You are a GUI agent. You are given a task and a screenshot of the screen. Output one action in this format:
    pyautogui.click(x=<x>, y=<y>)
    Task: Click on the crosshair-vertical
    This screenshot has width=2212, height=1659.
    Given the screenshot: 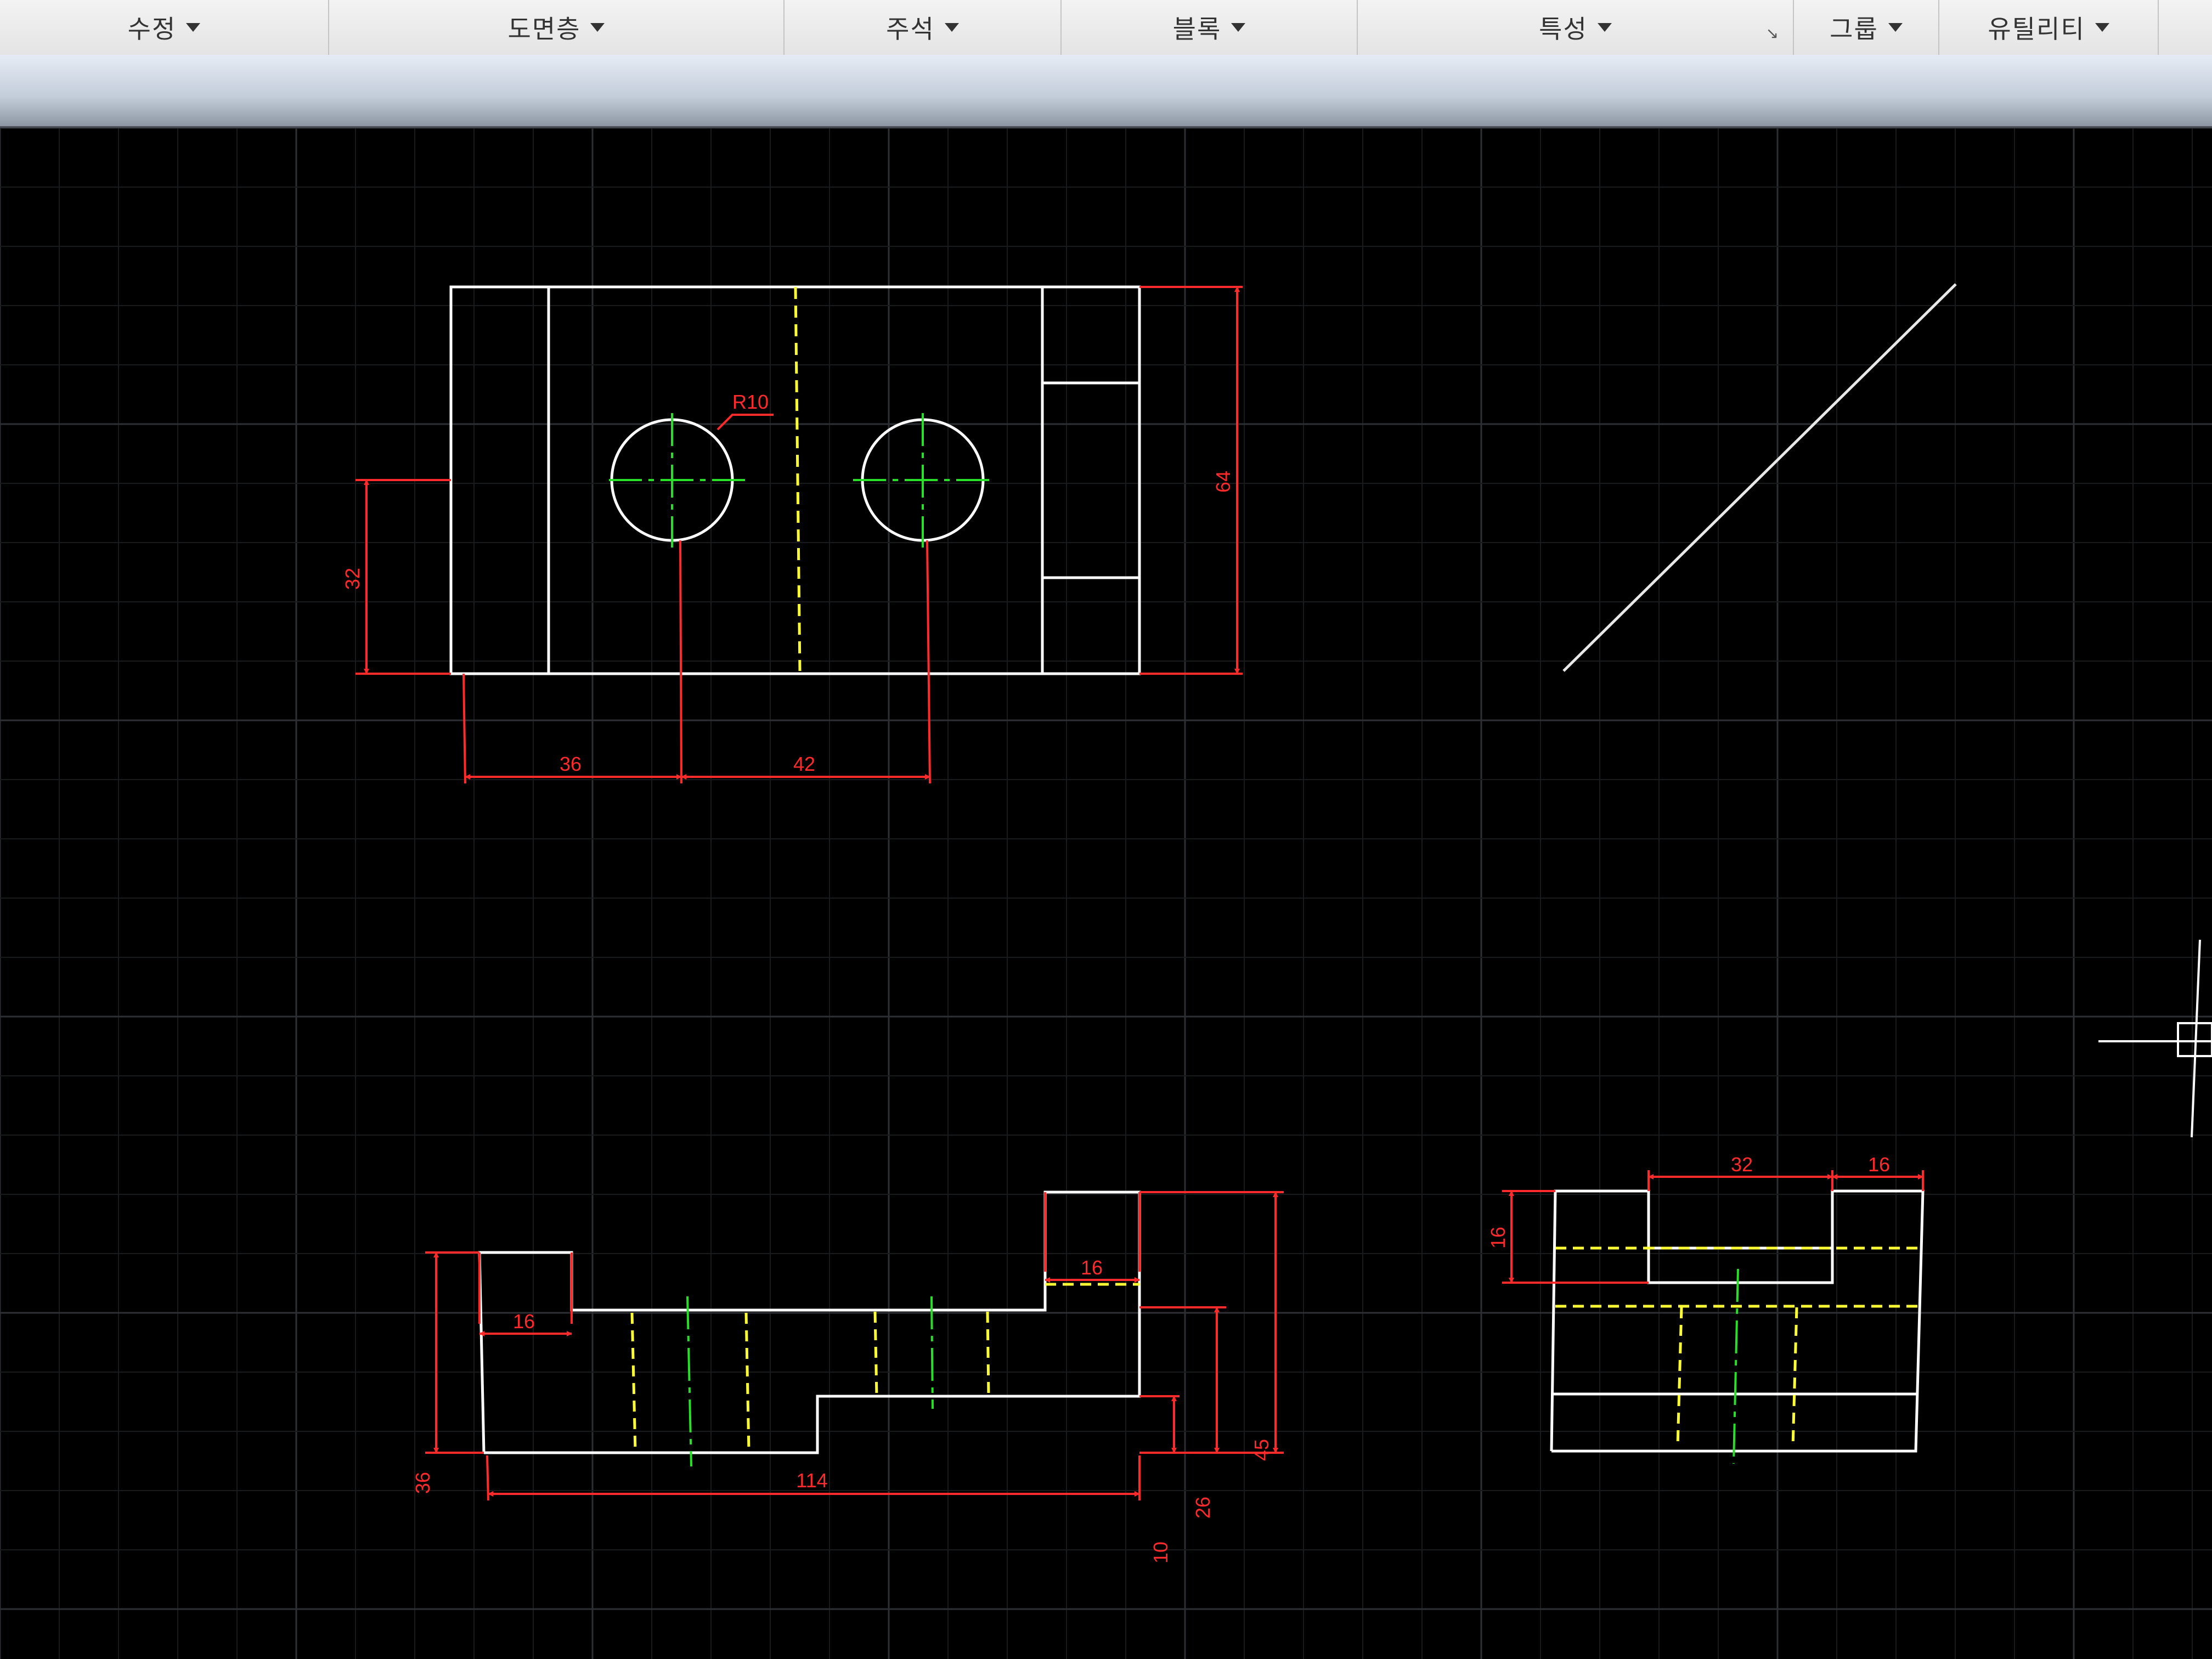 What is the action you would take?
    pyautogui.click(x=2196, y=1038)
    